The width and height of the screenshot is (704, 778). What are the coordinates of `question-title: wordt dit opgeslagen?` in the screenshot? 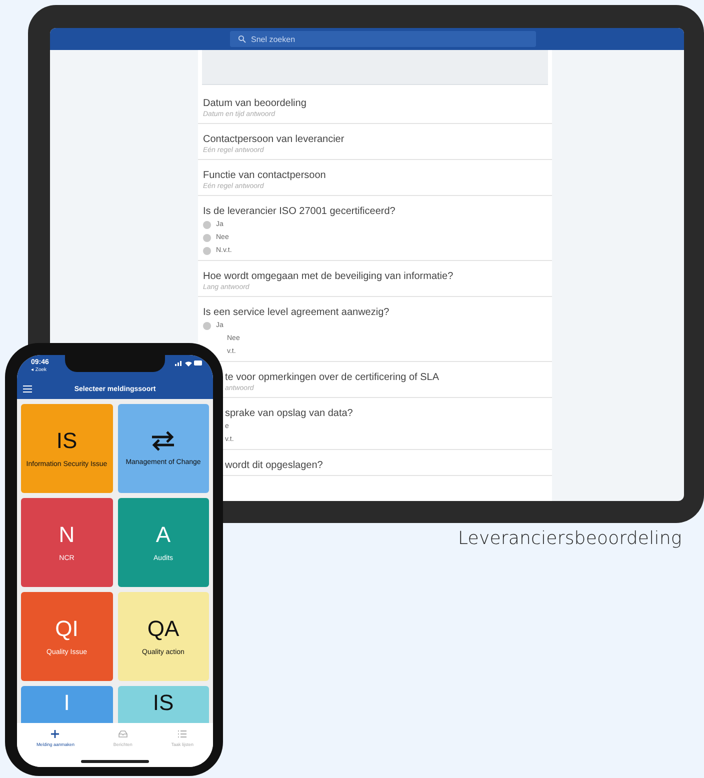 It's located at (274, 465).